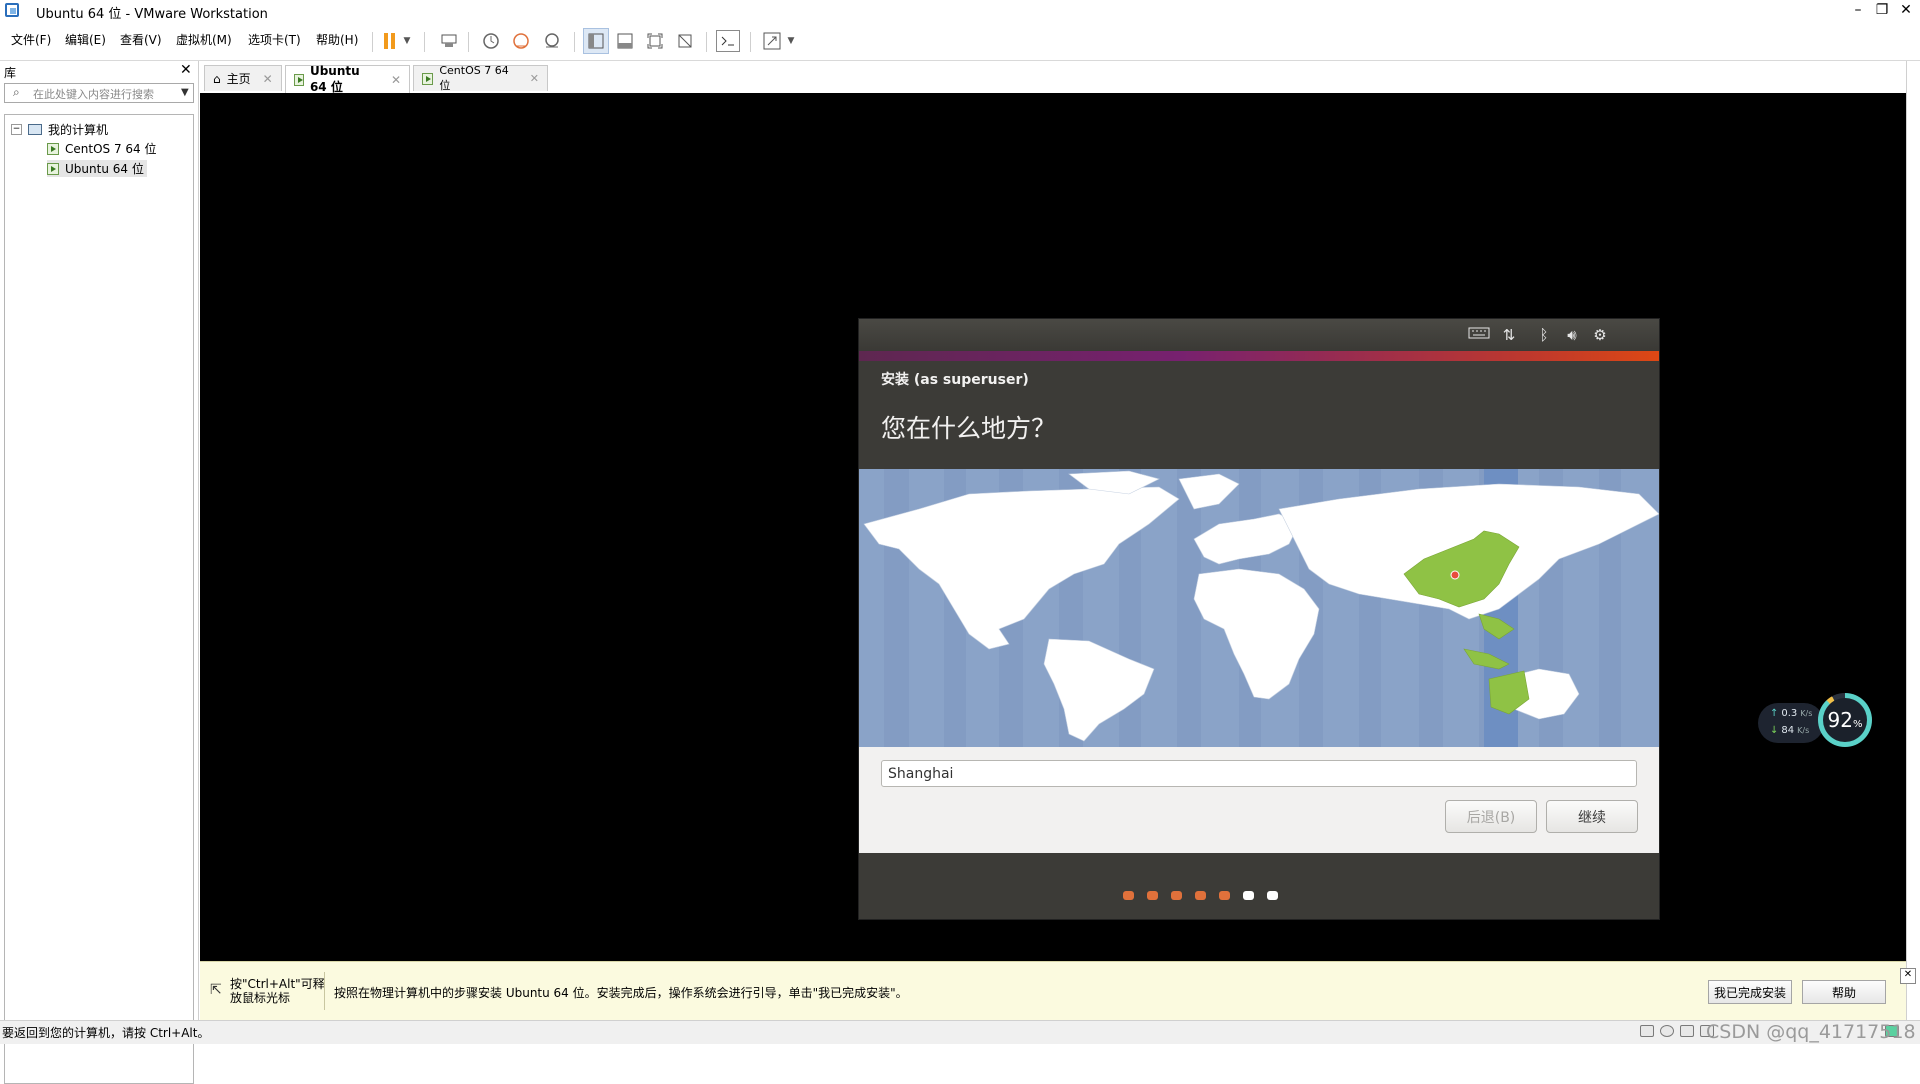 The height and width of the screenshot is (1084, 1920). What do you see at coordinates (1667, 1031) in the screenshot?
I see `cd-drive-icon` at bounding box center [1667, 1031].